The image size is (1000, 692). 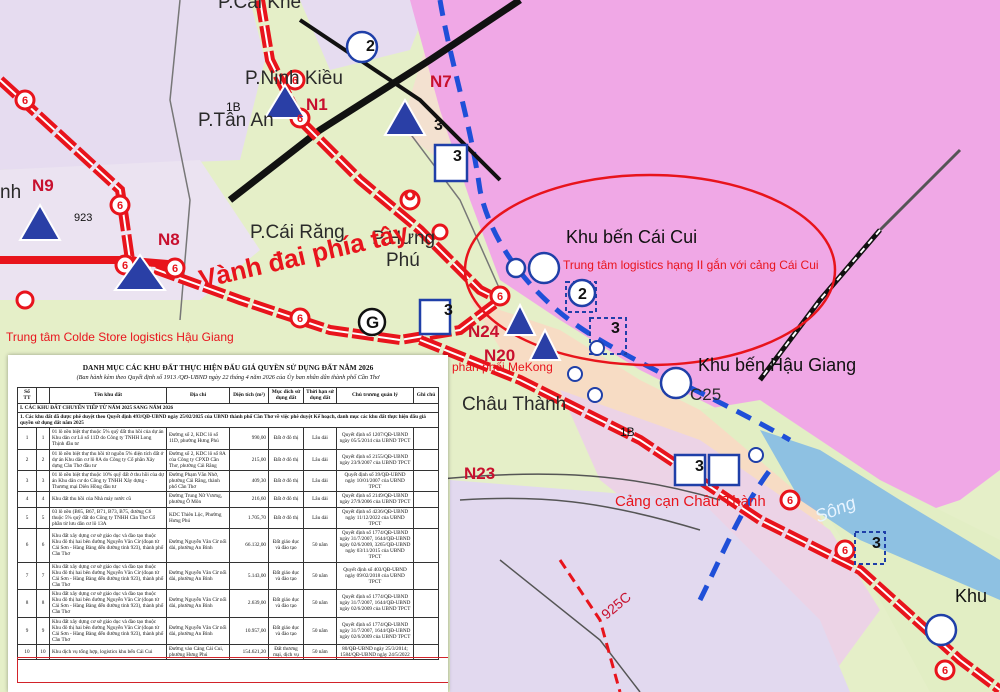 What do you see at coordinates (233, 107) in the screenshot?
I see `label-road-1b-2: 1B` at bounding box center [233, 107].